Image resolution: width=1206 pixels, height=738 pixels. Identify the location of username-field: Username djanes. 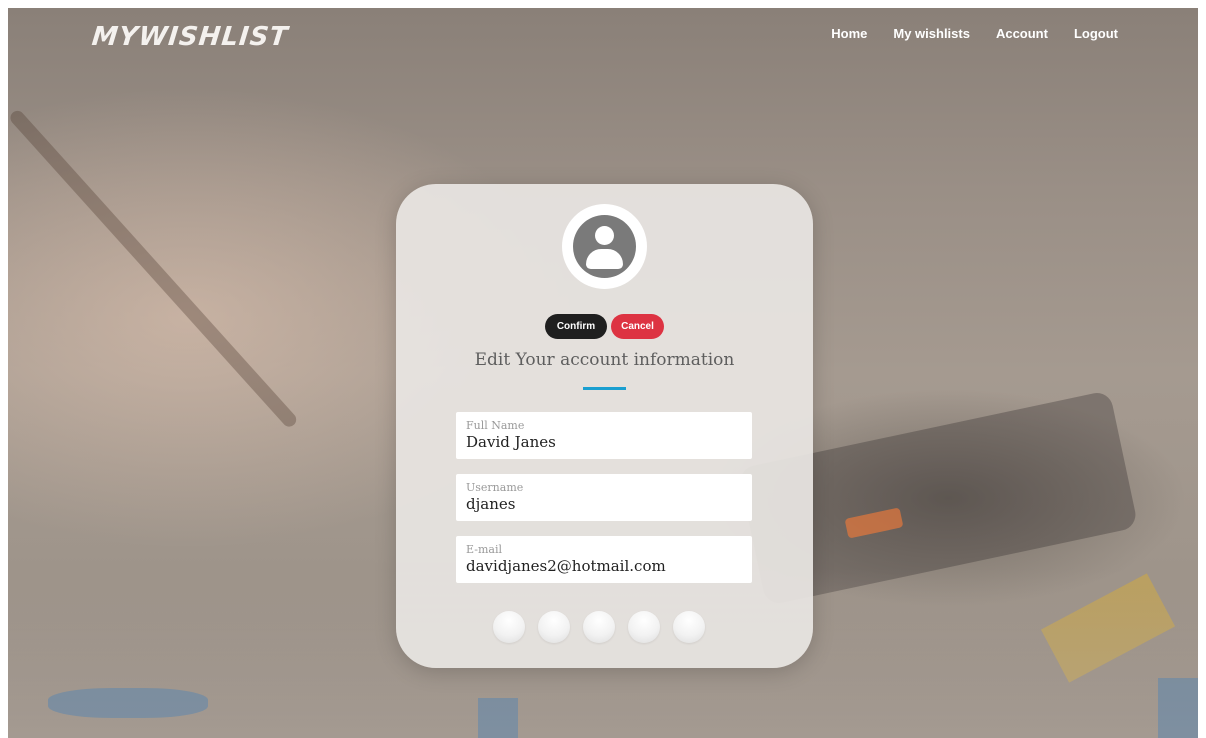
(604, 497).